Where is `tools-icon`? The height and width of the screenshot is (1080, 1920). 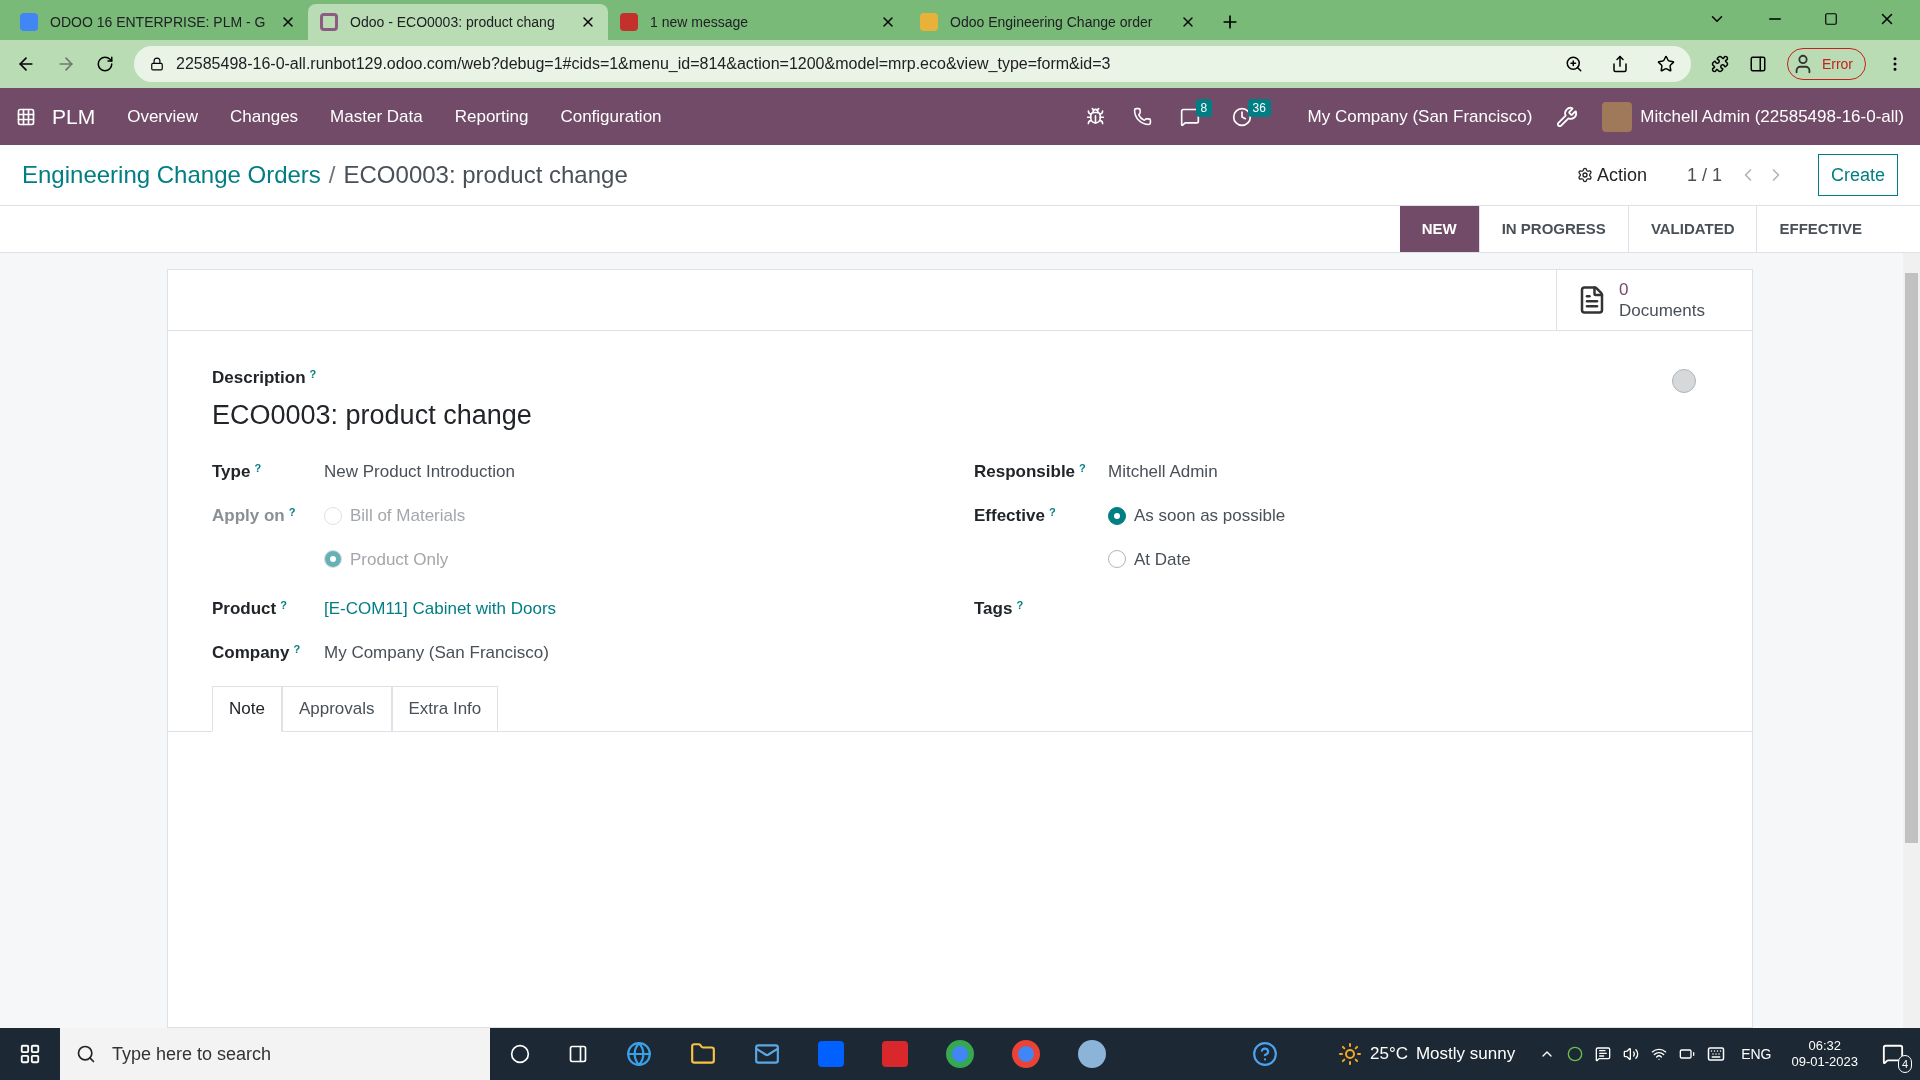
tools-icon is located at coordinates (1567, 116).